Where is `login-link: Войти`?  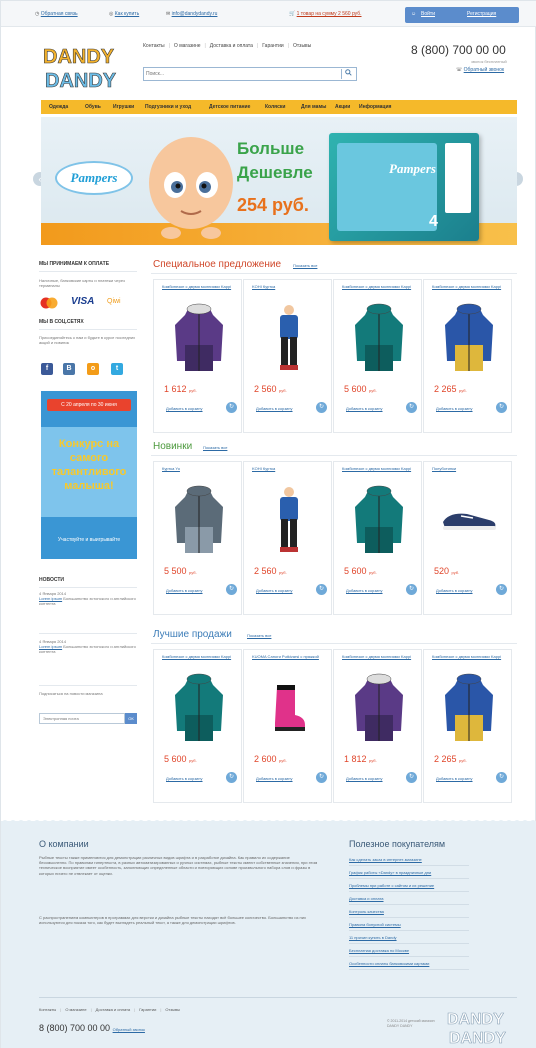 login-link: Войти is located at coordinates (428, 14).